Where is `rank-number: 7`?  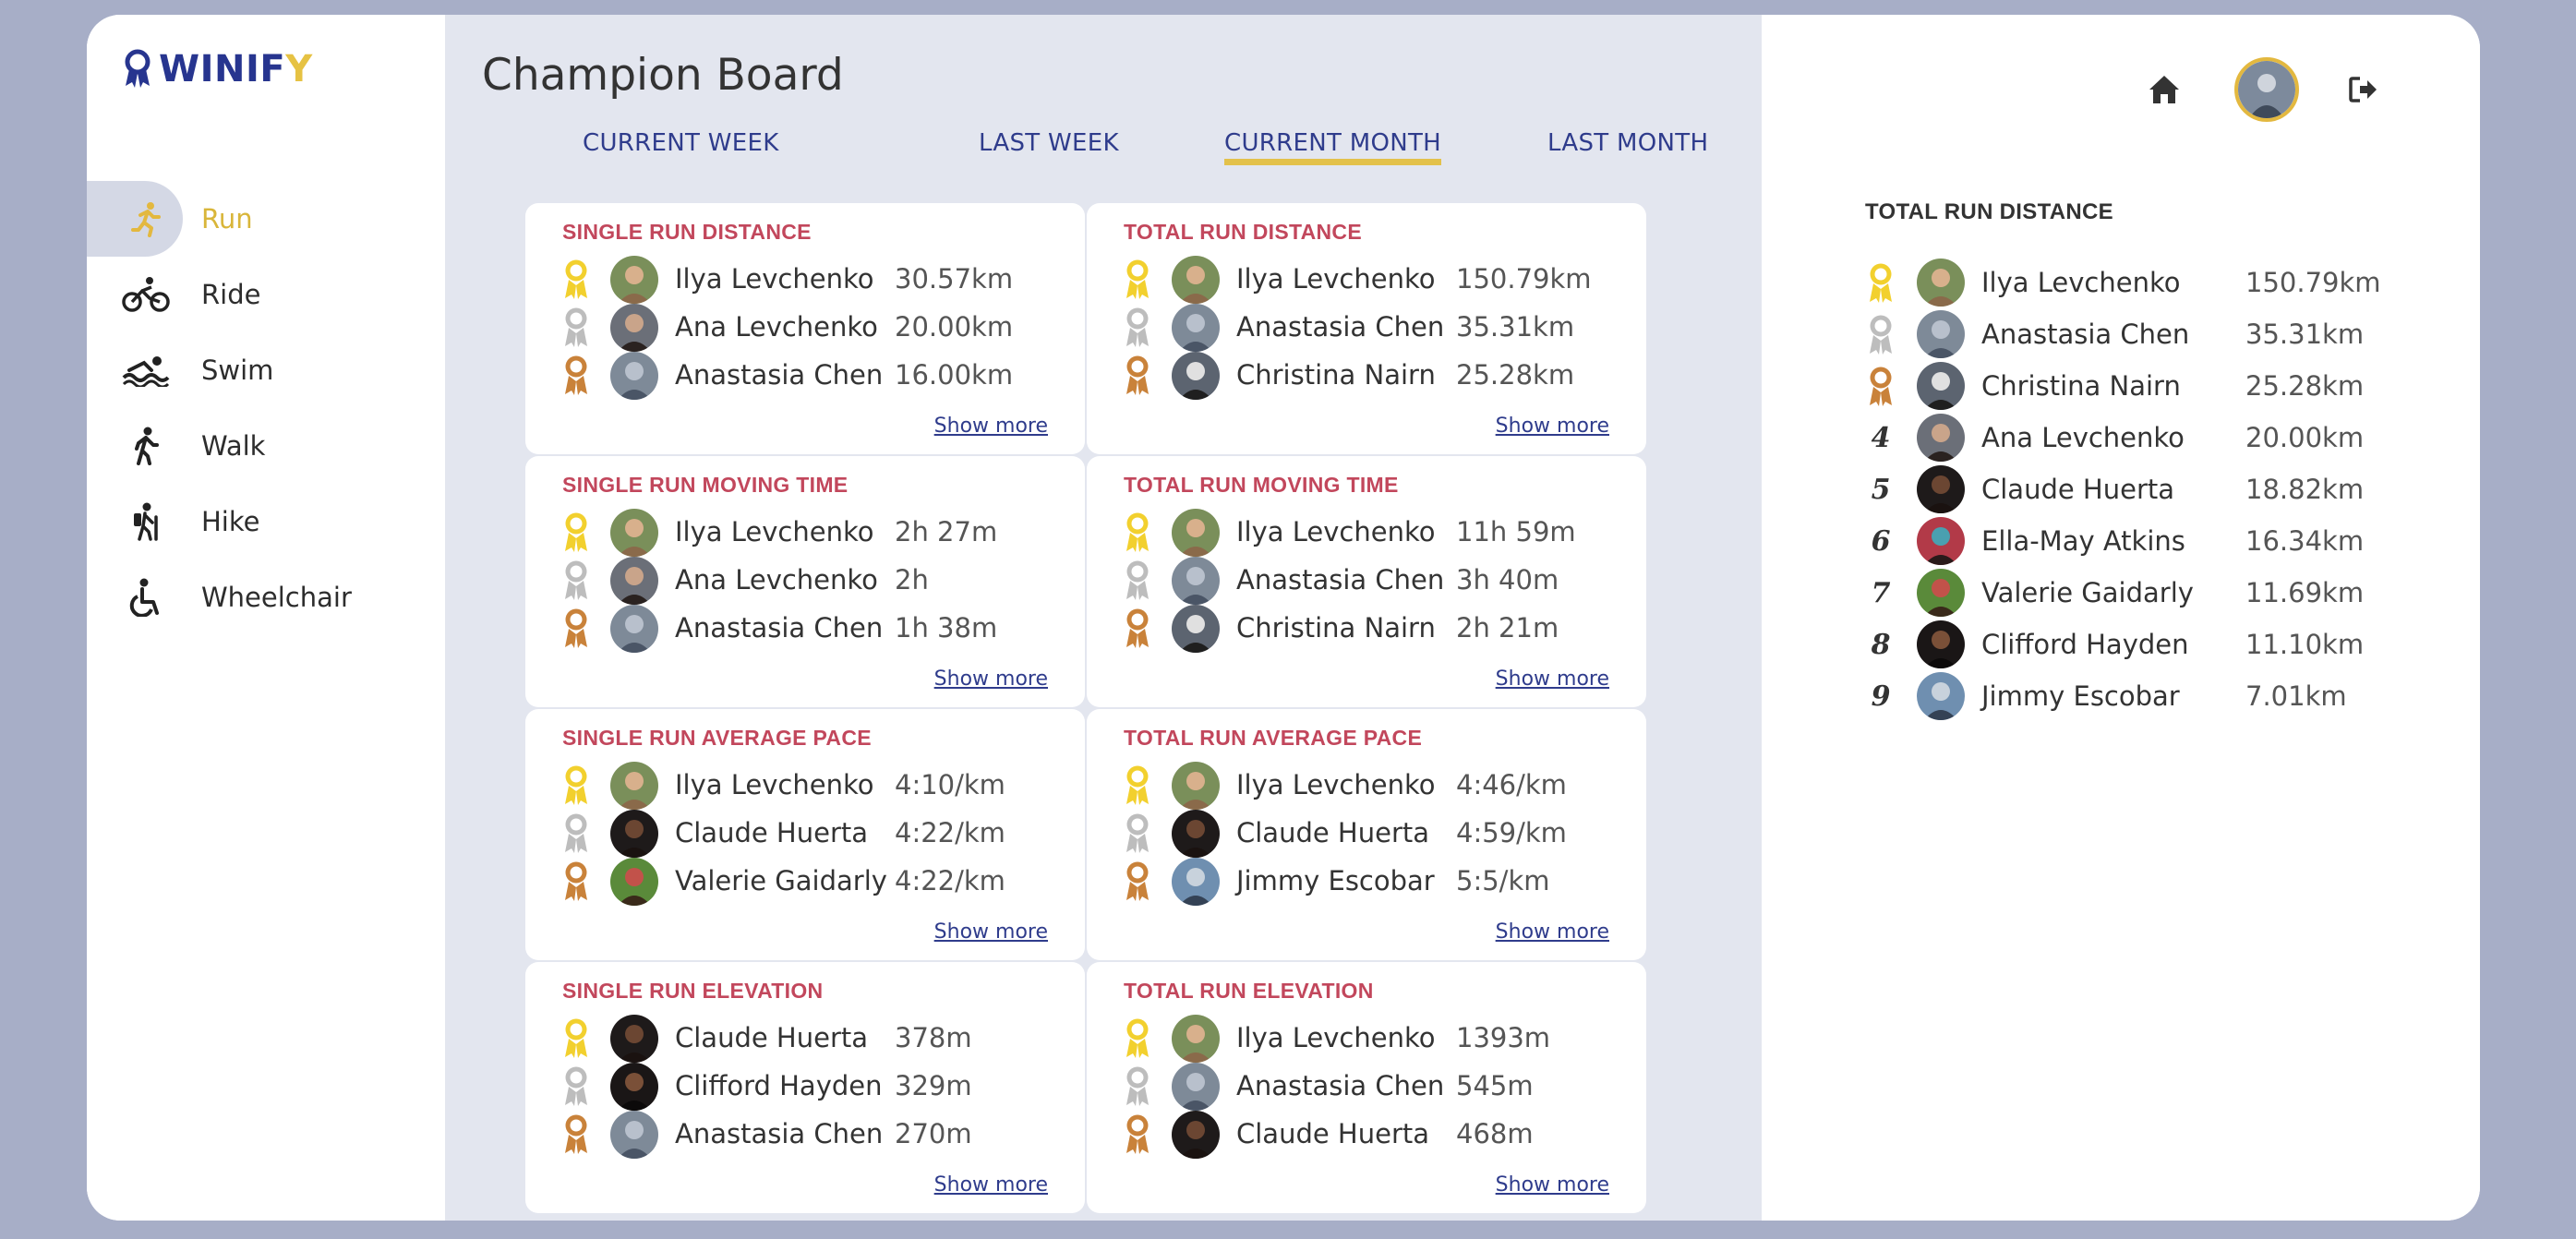 rank-number: 7 is located at coordinates (1881, 592).